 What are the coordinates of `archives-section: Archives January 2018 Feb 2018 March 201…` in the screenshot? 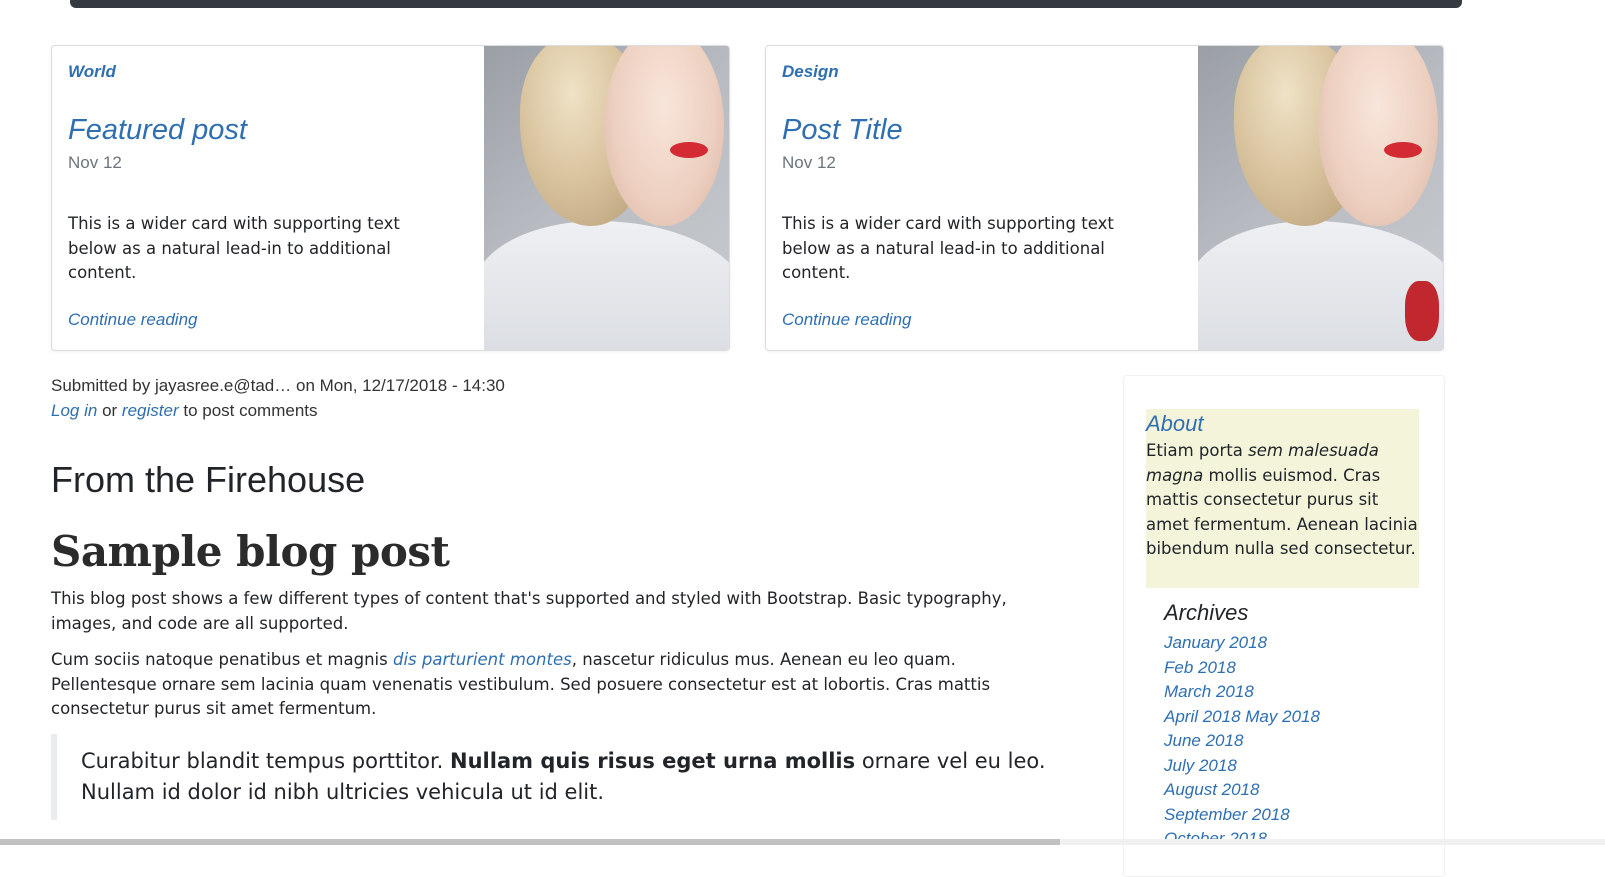 It's located at (1242, 726).